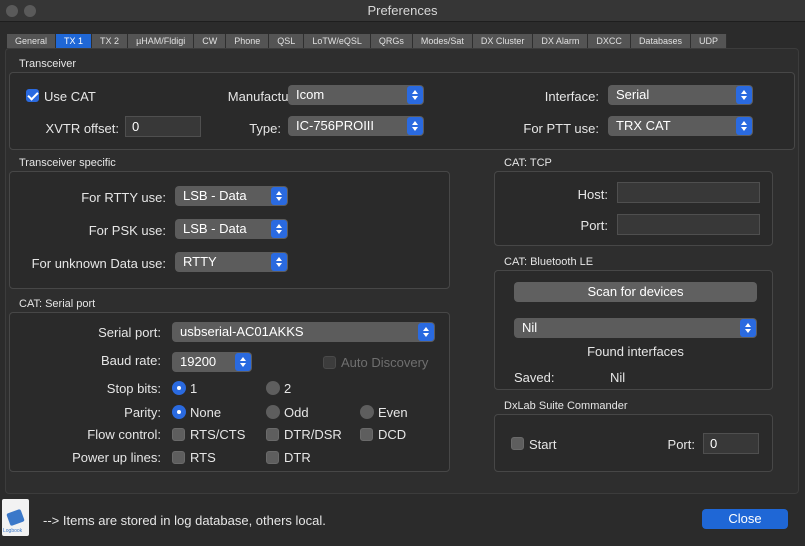  I want to click on scan-for-devices-button: Scan for devices, so click(635, 292).